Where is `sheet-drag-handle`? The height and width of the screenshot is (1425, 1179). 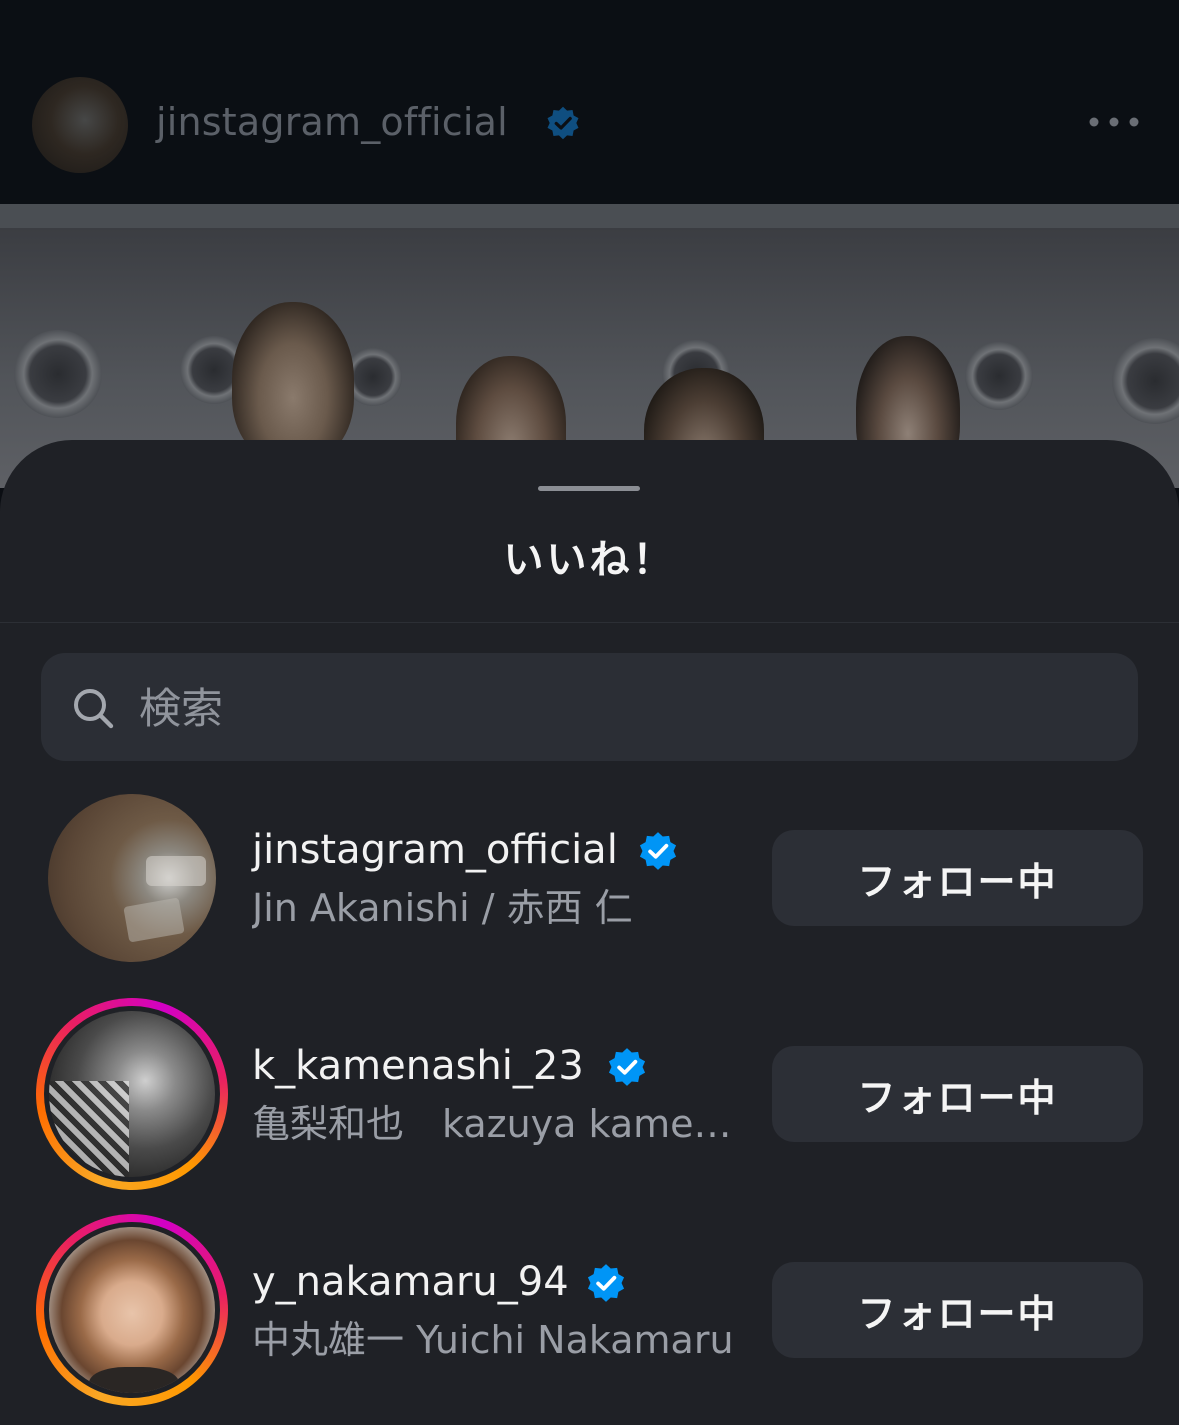
sheet-drag-handle is located at coordinates (589, 488).